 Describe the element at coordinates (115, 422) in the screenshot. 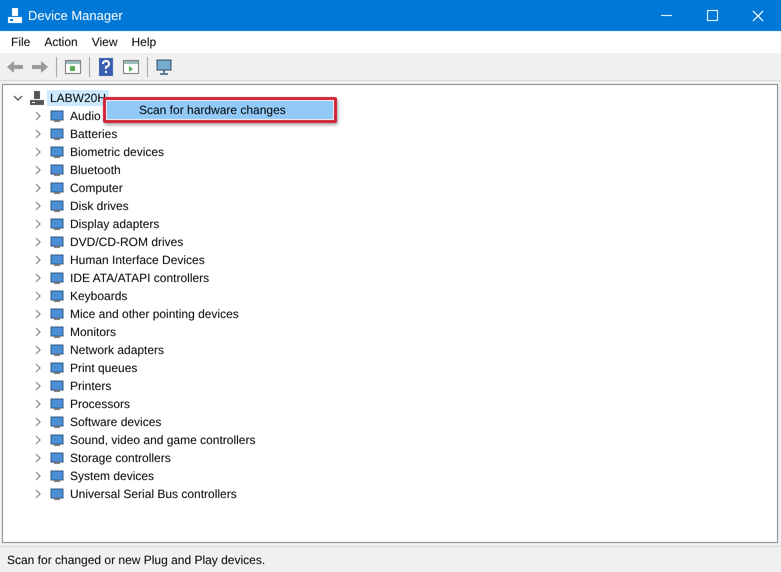

I see `tree-item: Software devices` at that location.